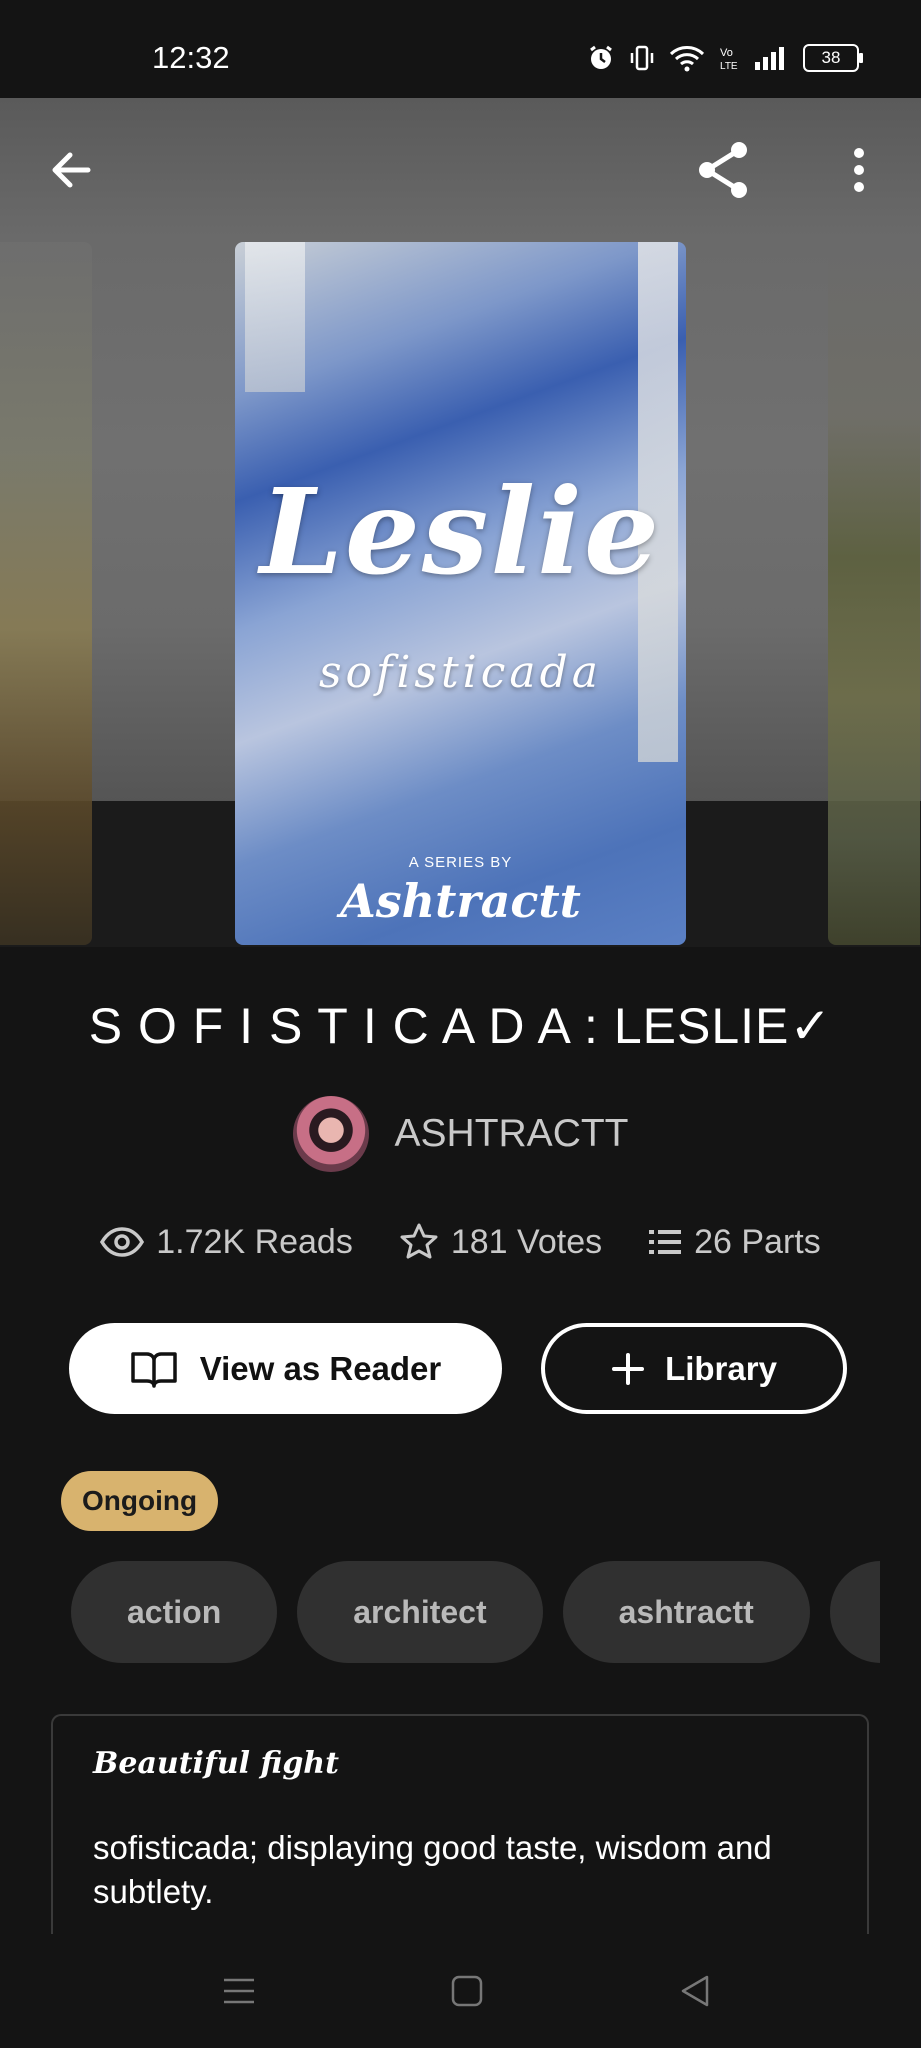  What do you see at coordinates (833, 58) in the screenshot?
I see `battery-icon: 38` at bounding box center [833, 58].